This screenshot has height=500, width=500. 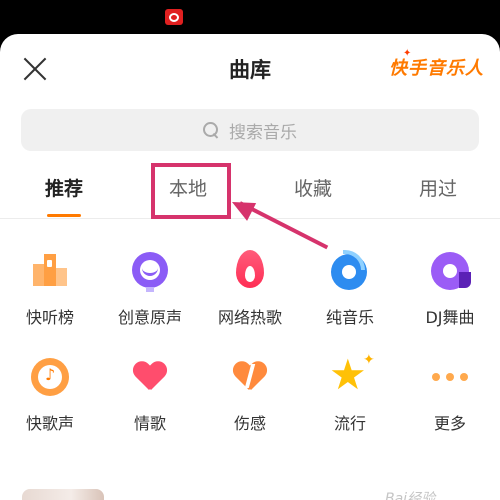 I want to click on status-bar, so click(x=250, y=17).